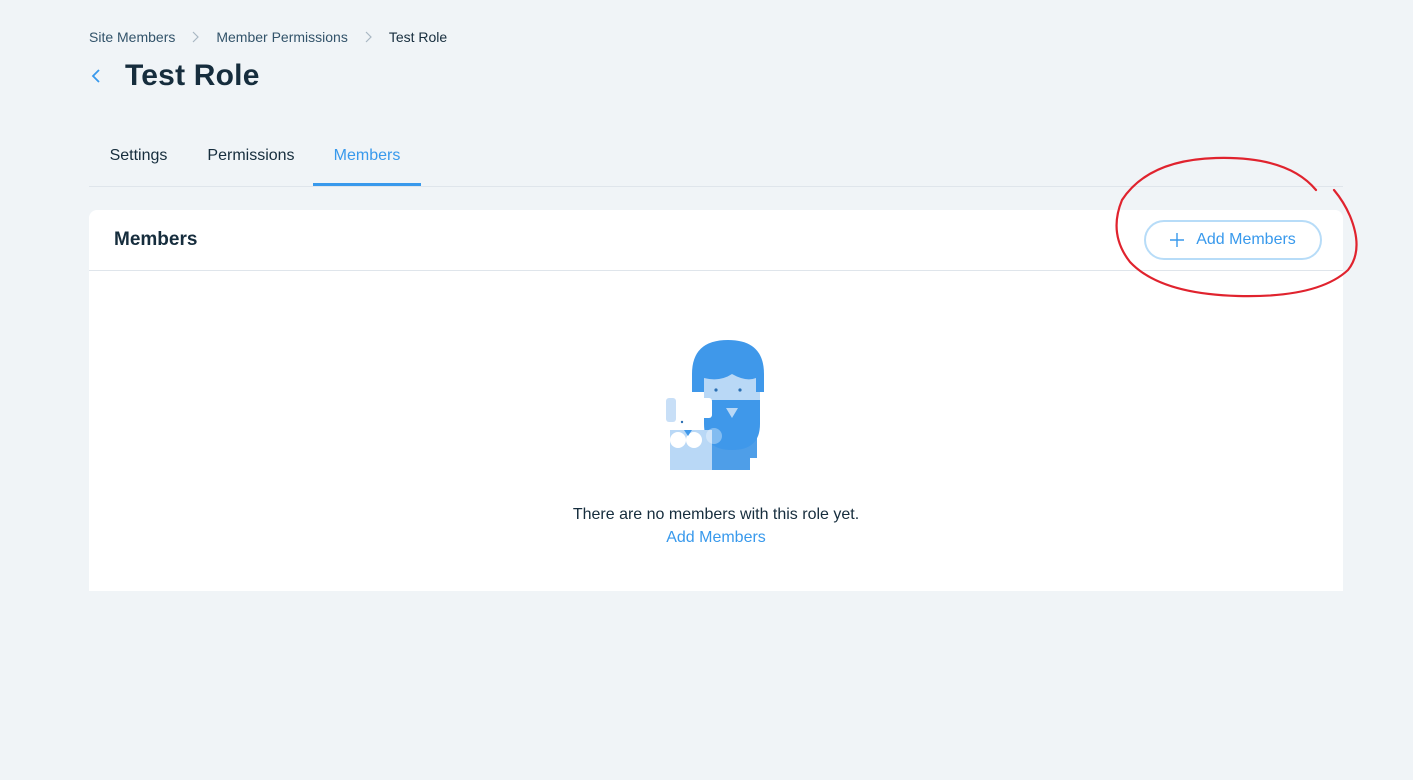  Describe the element at coordinates (138, 157) in the screenshot. I see `tab-settings: Settings` at that location.